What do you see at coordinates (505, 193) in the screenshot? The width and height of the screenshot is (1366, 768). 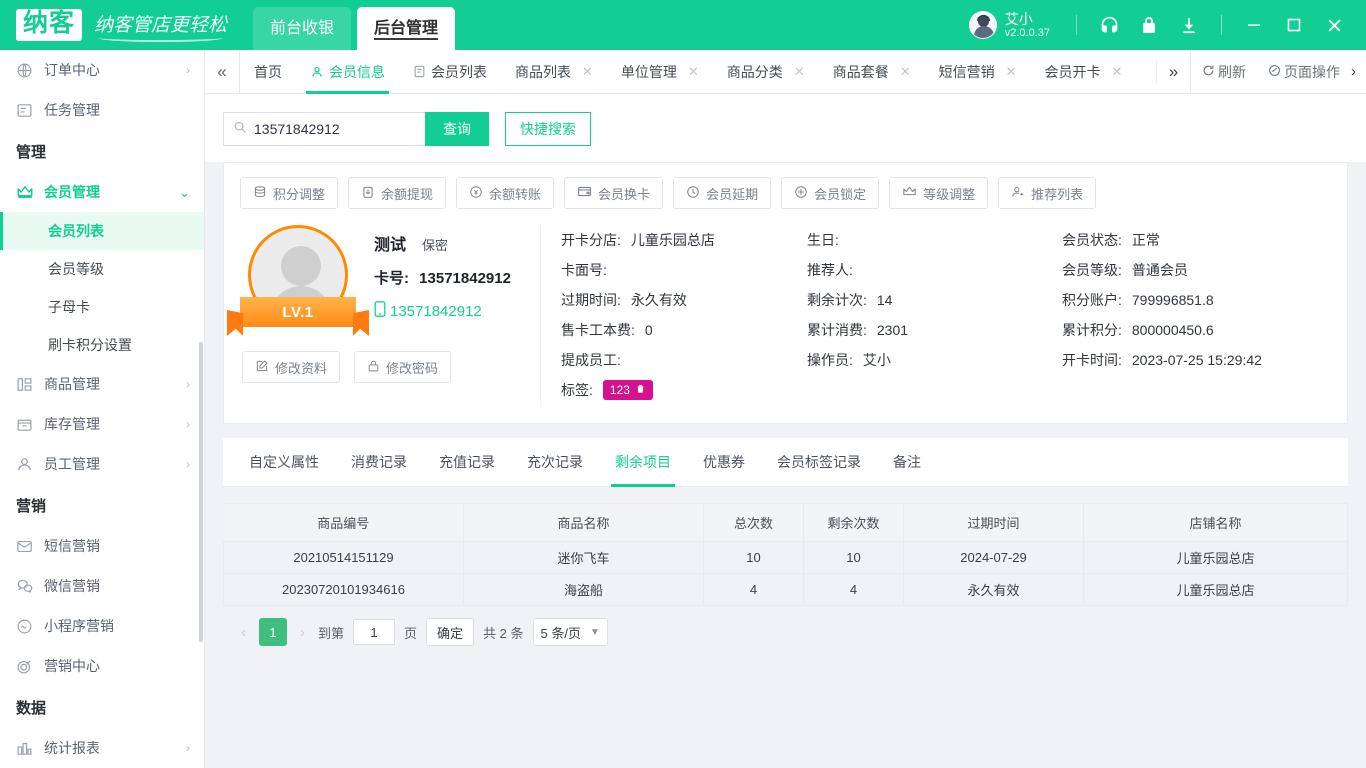 I see `balance-transfer-button: 余额转账` at bounding box center [505, 193].